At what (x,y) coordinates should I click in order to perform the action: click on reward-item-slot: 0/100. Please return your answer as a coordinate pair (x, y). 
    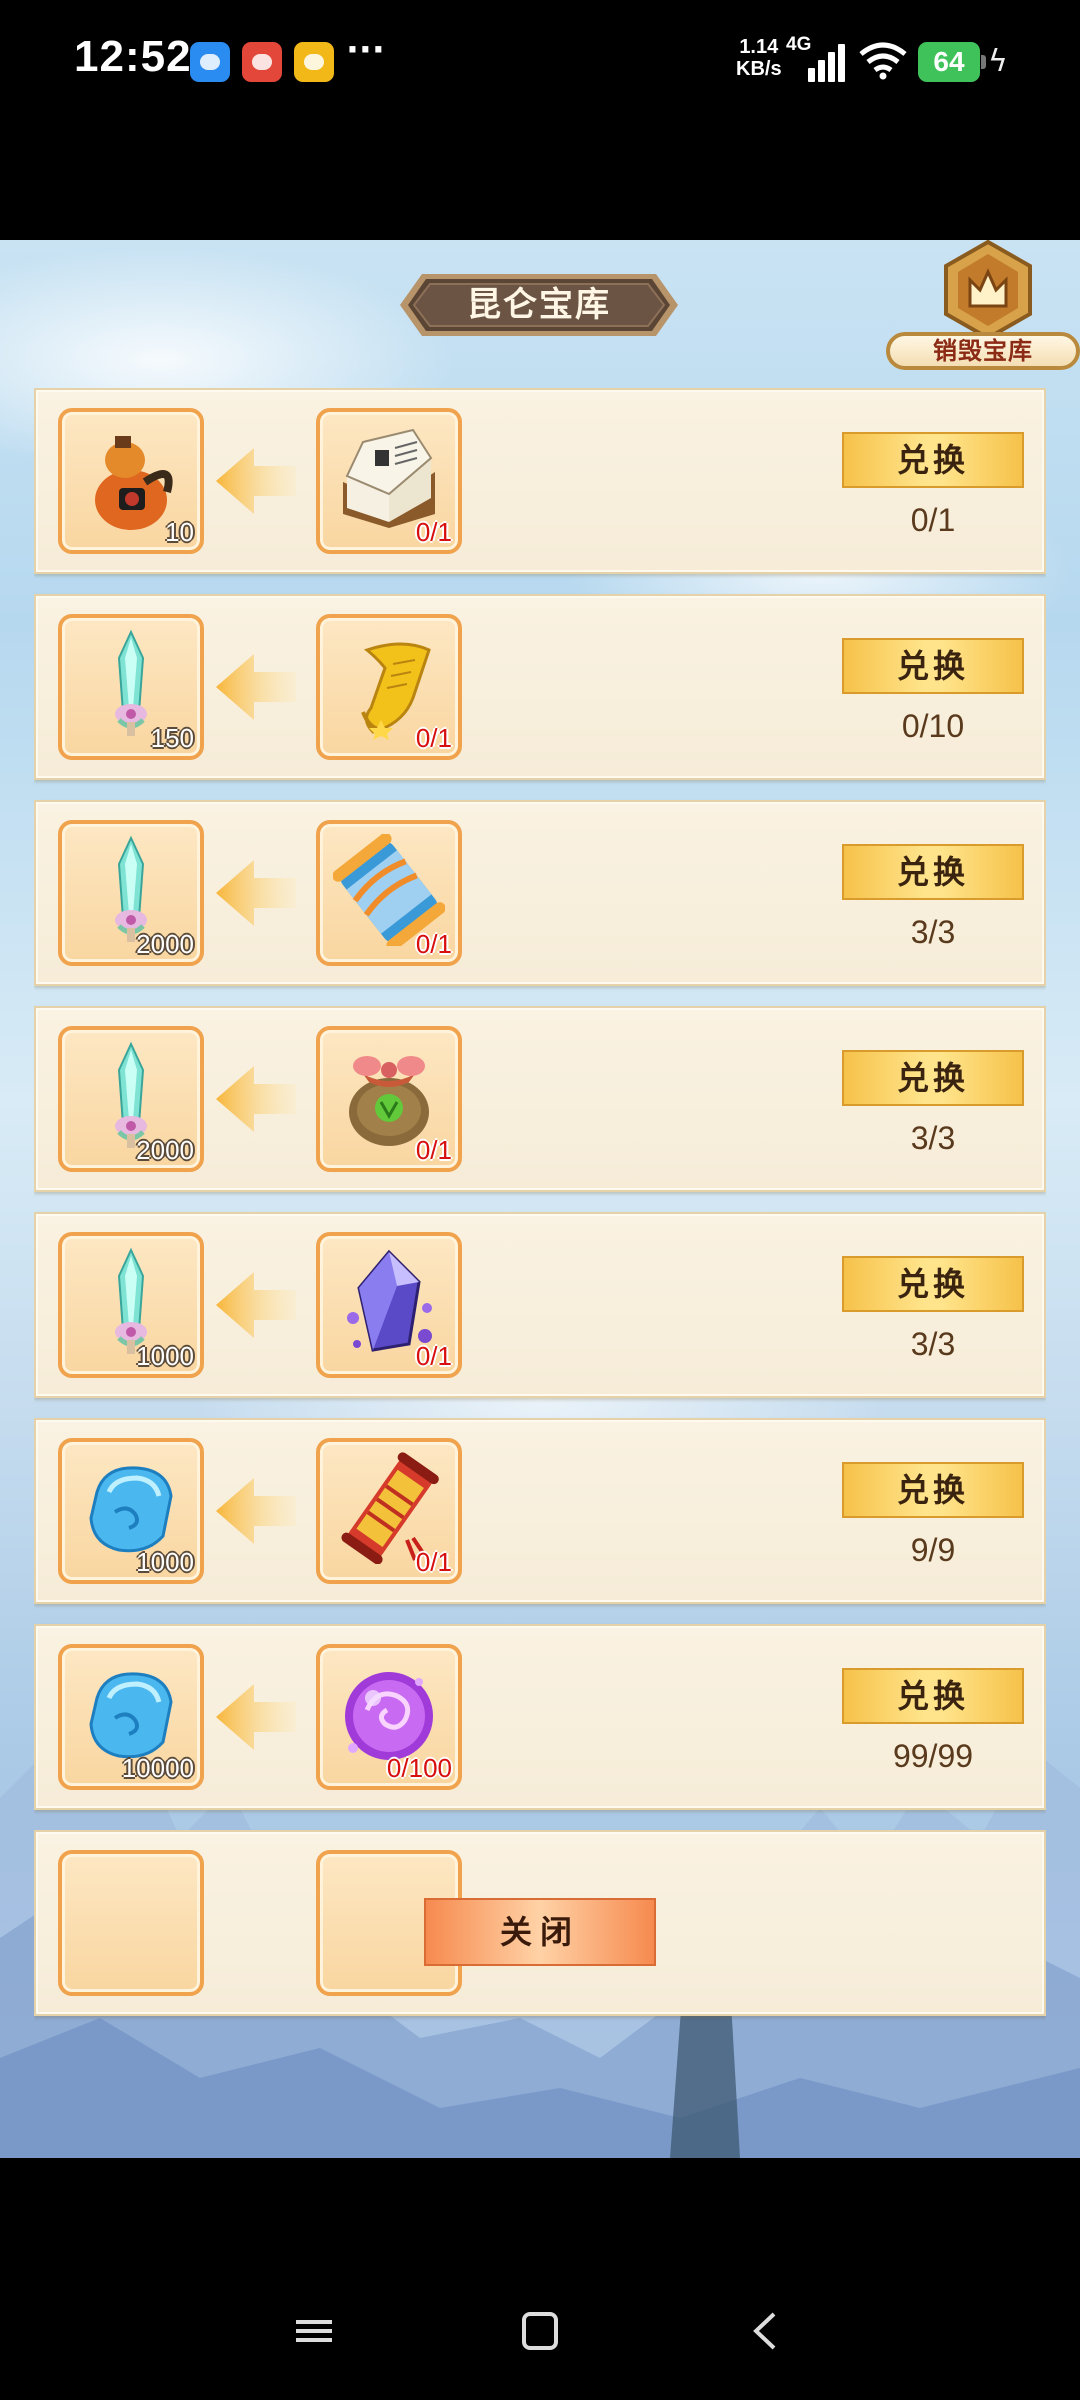
    Looking at the image, I should click on (389, 1717).